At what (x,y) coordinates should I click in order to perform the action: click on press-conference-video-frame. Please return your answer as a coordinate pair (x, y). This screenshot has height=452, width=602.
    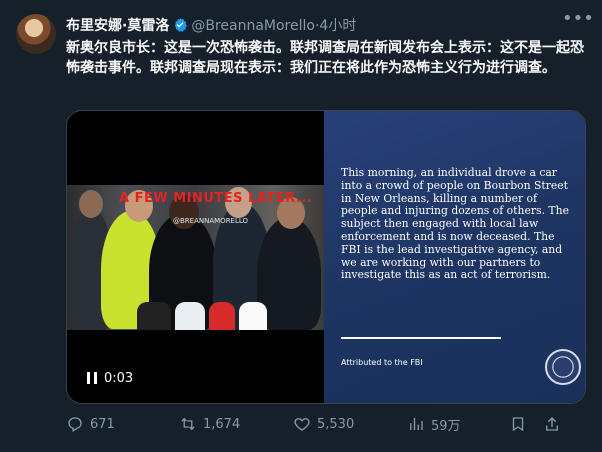
    Looking at the image, I should click on (195, 257).